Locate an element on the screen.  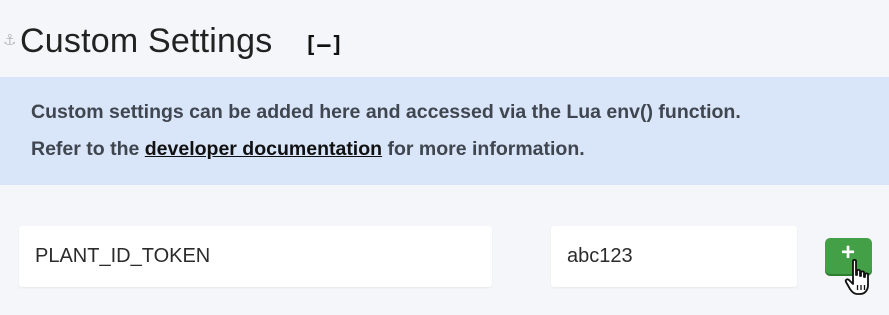
setting-key-input is located at coordinates (255, 256).